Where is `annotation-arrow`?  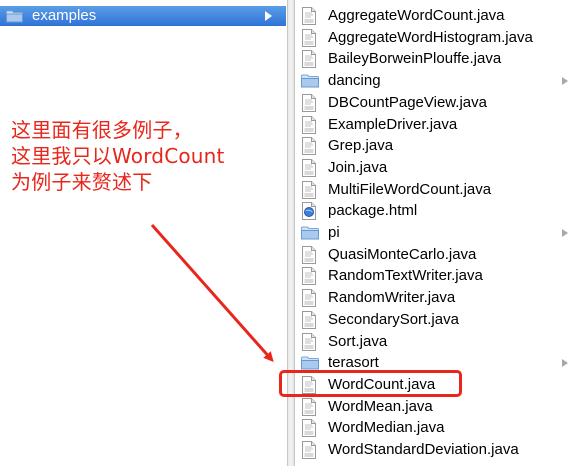
annotation-arrow is located at coordinates (212, 293).